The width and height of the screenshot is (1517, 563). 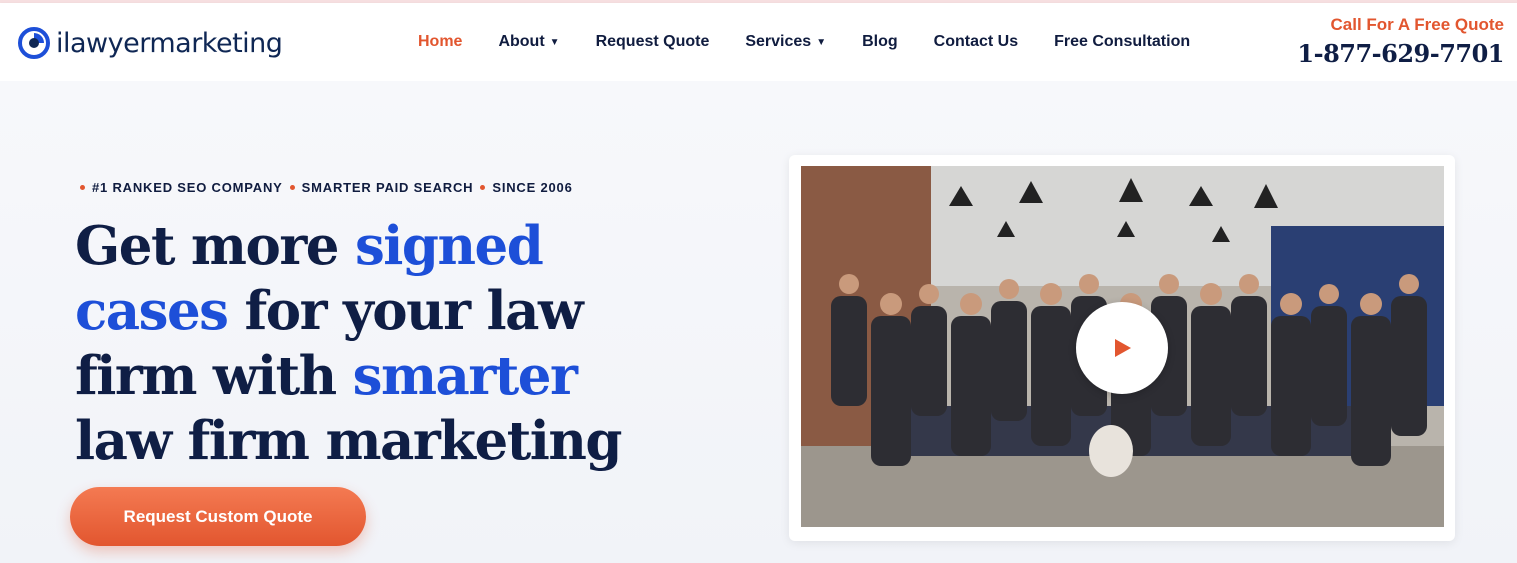 I want to click on nav-request-quote-label: Request Quote, so click(x=652, y=41).